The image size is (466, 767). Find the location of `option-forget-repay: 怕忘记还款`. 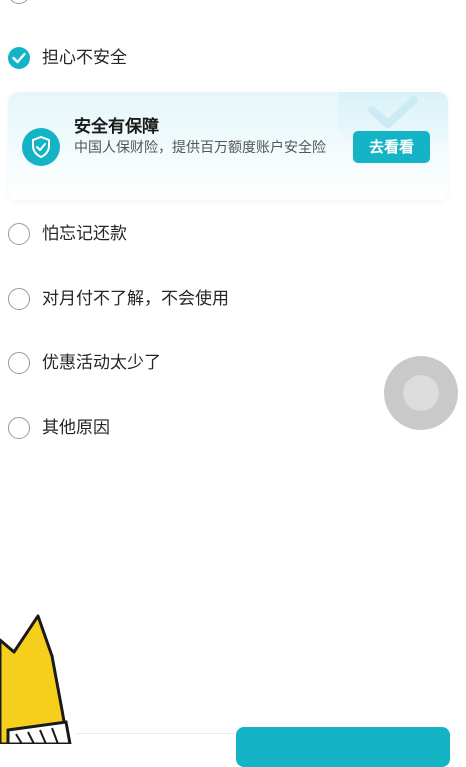

option-forget-repay: 怕忘记还款 is located at coordinates (233, 234).